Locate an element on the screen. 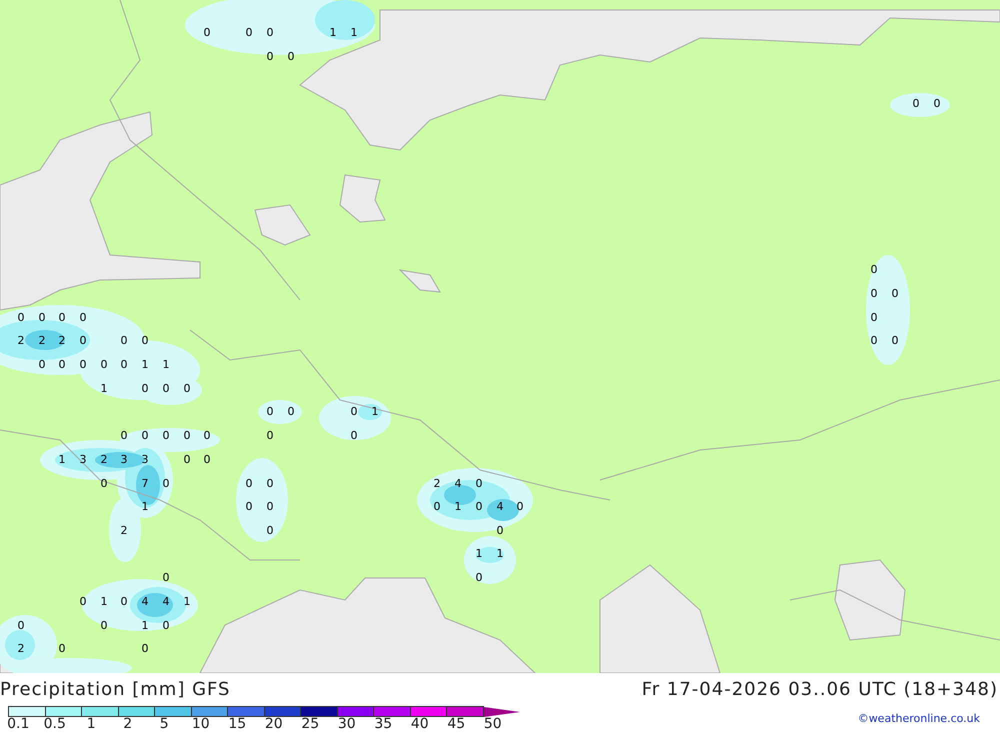 The image size is (1000, 733). scale-label: 20 is located at coordinates (274, 724).